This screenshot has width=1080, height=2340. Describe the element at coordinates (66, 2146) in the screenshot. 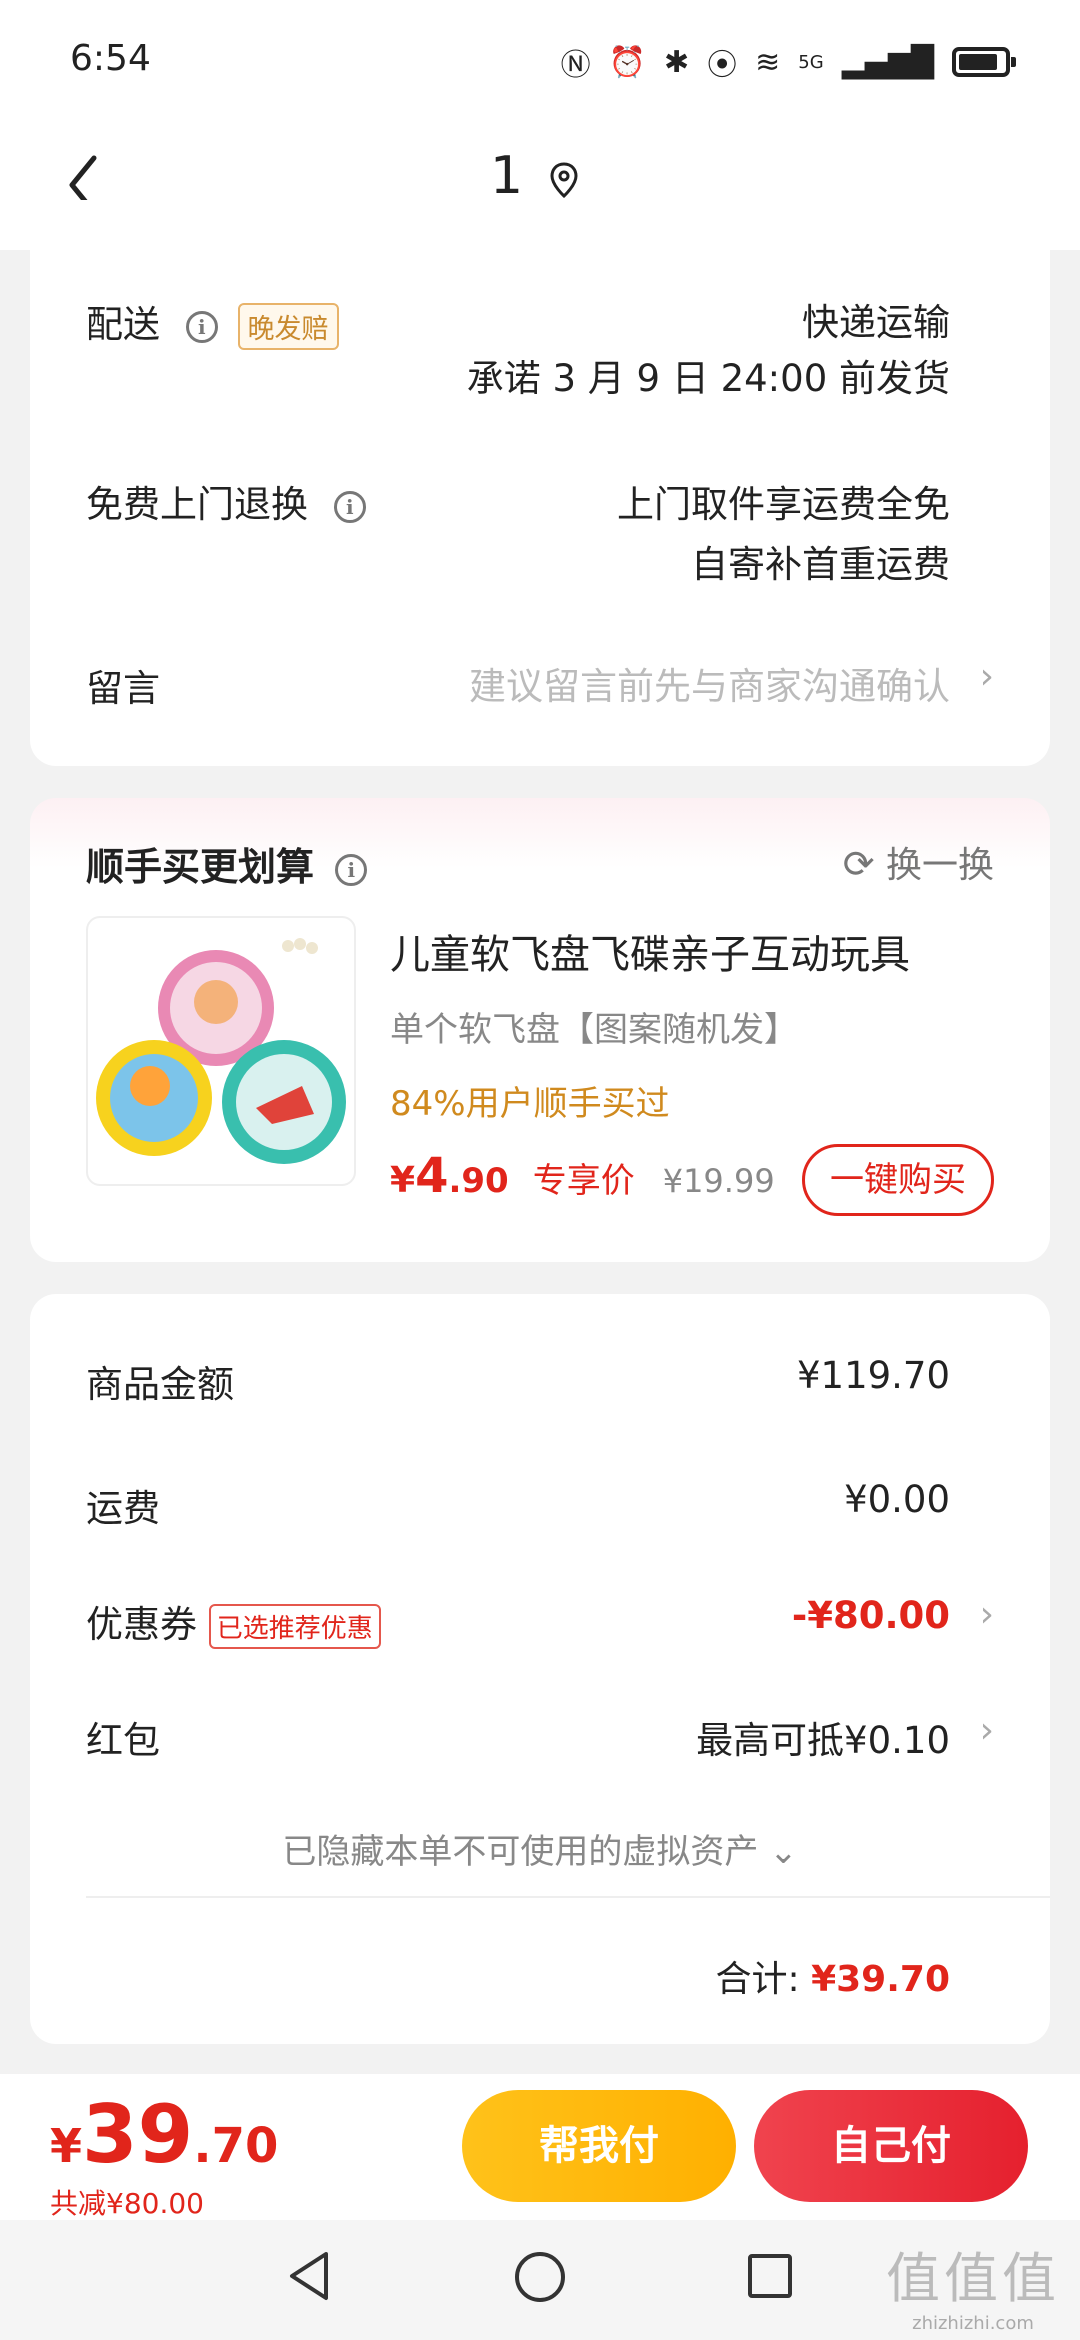

I see `payable-currency: ¥` at that location.